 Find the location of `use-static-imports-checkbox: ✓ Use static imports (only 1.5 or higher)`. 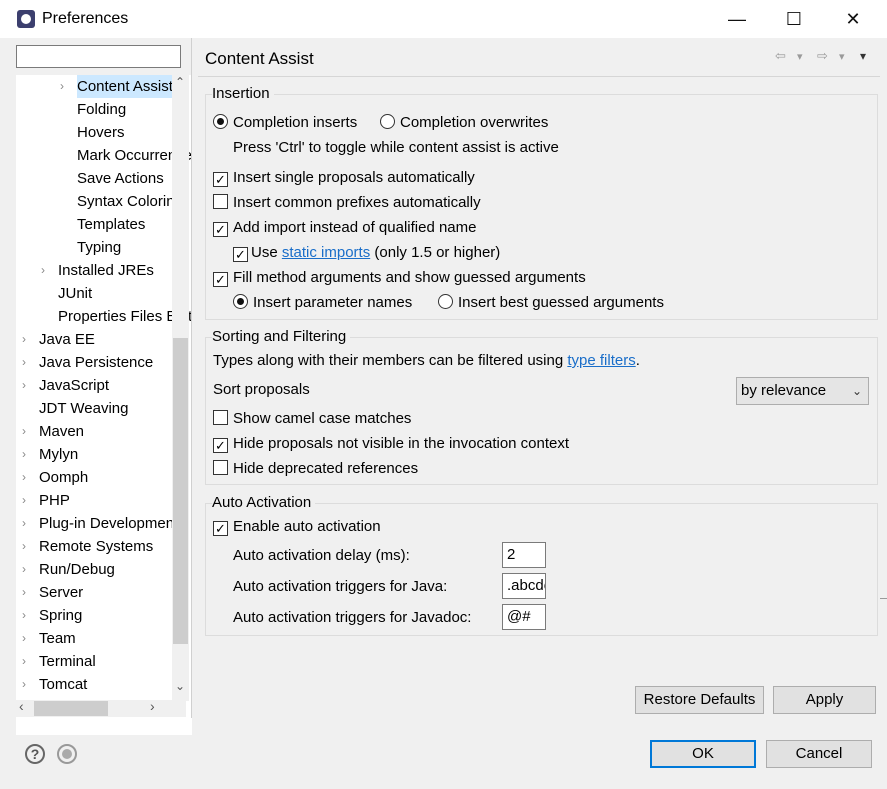

use-static-imports-checkbox: ✓ Use static imports (only 1.5 or higher) is located at coordinates (366, 253).